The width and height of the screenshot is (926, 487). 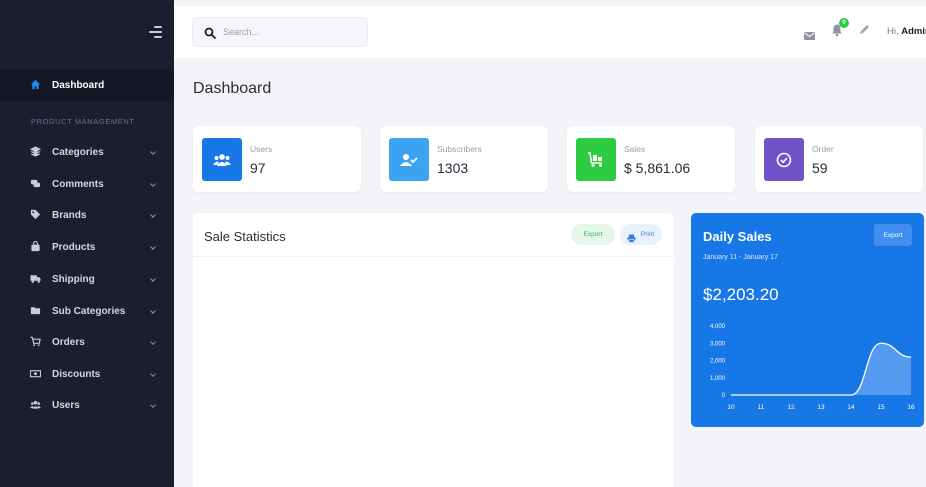 I want to click on daily-sales-amount: $2,203.20, so click(x=741, y=294).